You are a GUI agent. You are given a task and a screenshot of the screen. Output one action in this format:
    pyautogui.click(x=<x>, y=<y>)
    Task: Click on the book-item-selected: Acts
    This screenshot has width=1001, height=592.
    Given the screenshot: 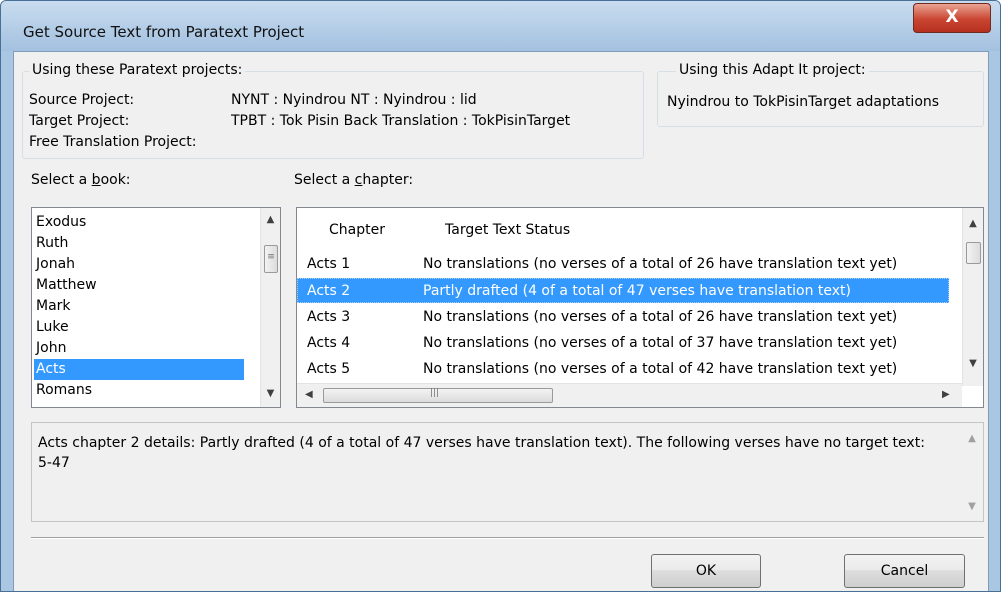 What is the action you would take?
    pyautogui.click(x=139, y=369)
    